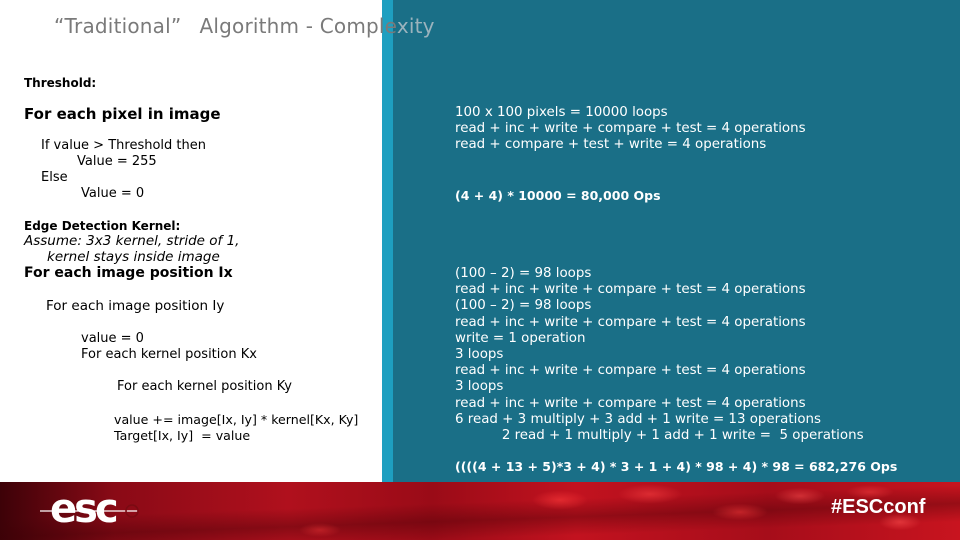  I want to click on assume-line-2: kernel stays inside image, so click(133, 257).